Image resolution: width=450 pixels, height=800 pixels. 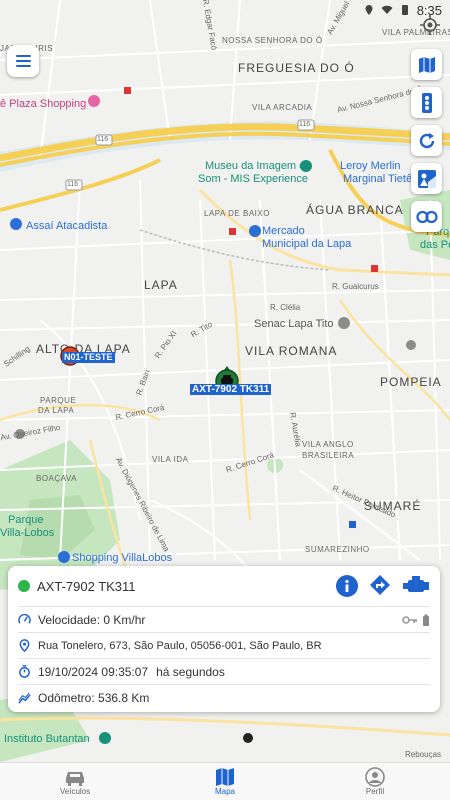 I want to click on profile-icon, so click(x=375, y=777).